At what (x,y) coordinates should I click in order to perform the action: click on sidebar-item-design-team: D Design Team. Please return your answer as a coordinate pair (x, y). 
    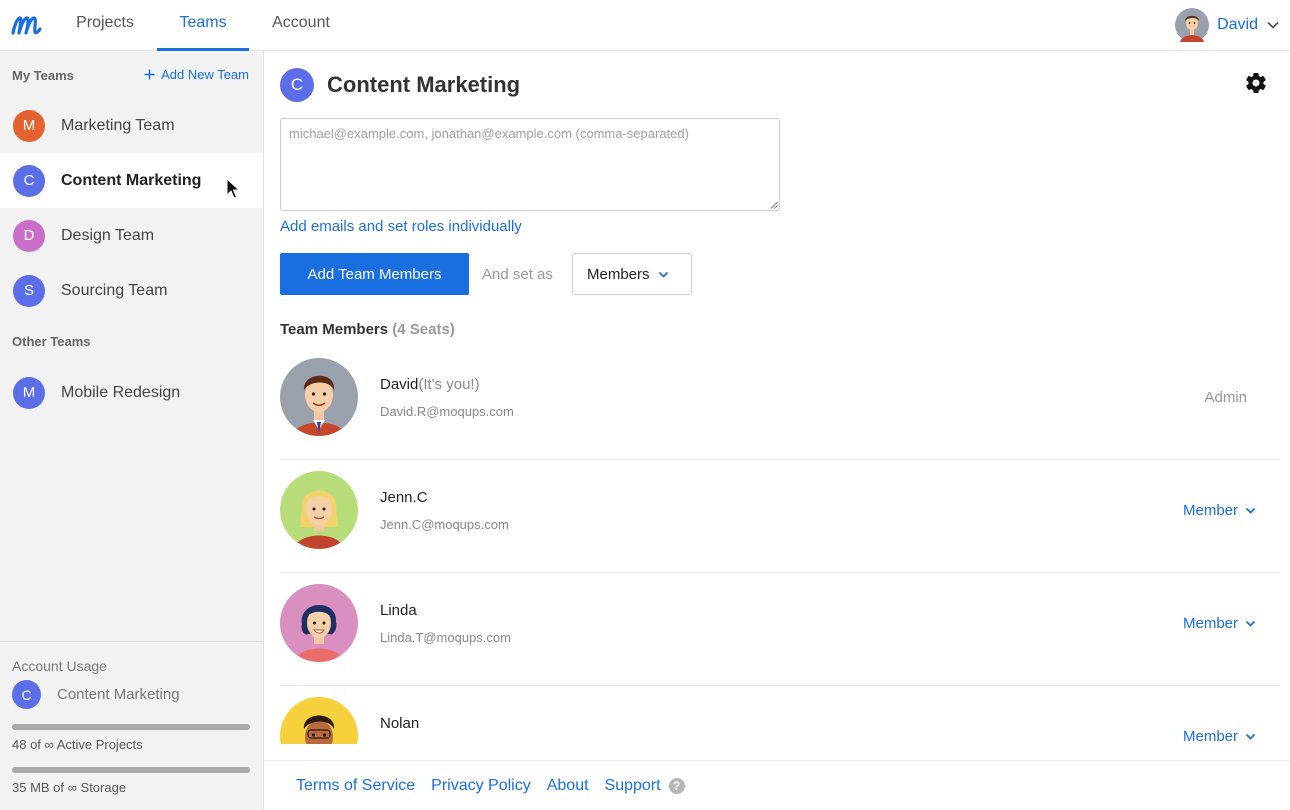
    Looking at the image, I should click on (131, 235).